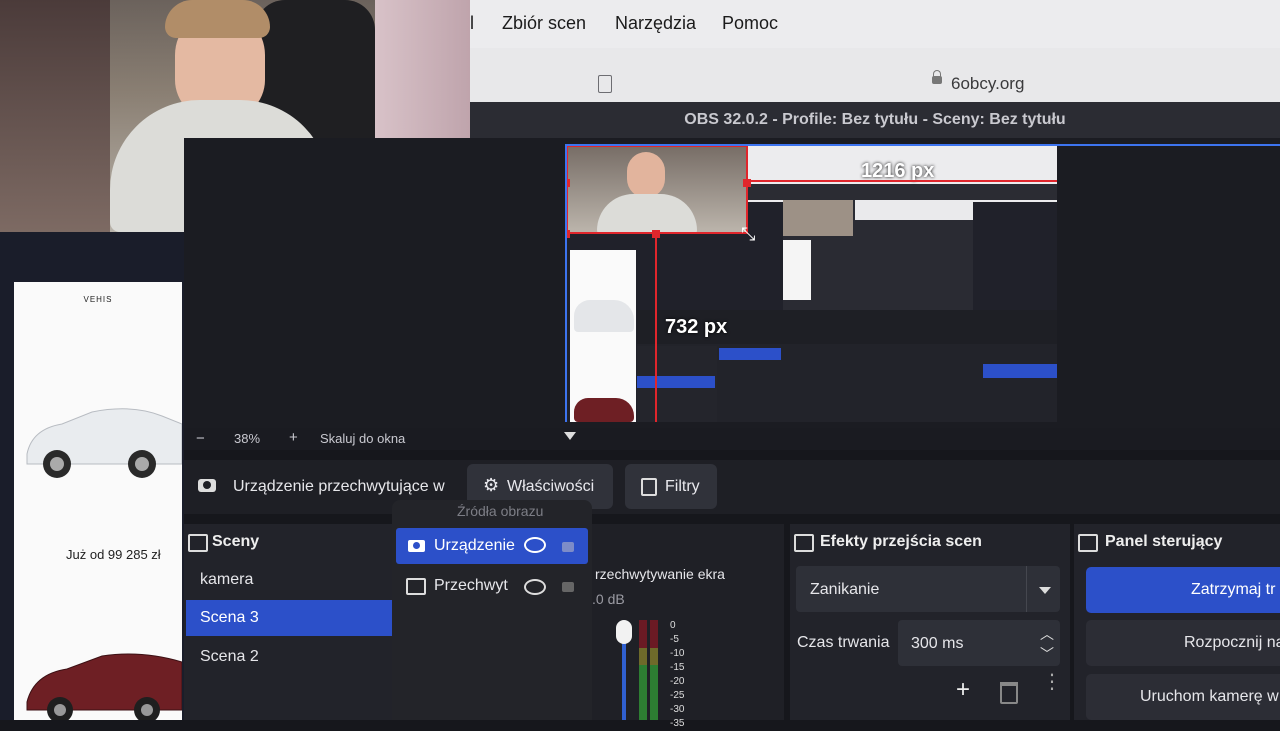  Describe the element at coordinates (289, 657) in the screenshot. I see `scene-item: Scena 2` at that location.